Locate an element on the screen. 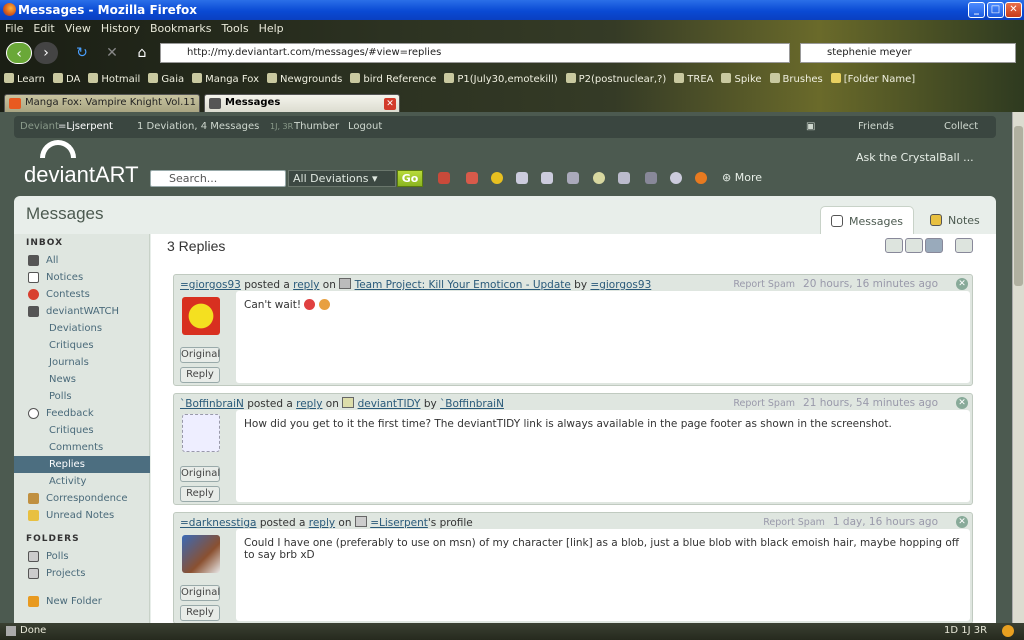  collect-menu: Collect is located at coordinates (961, 126).